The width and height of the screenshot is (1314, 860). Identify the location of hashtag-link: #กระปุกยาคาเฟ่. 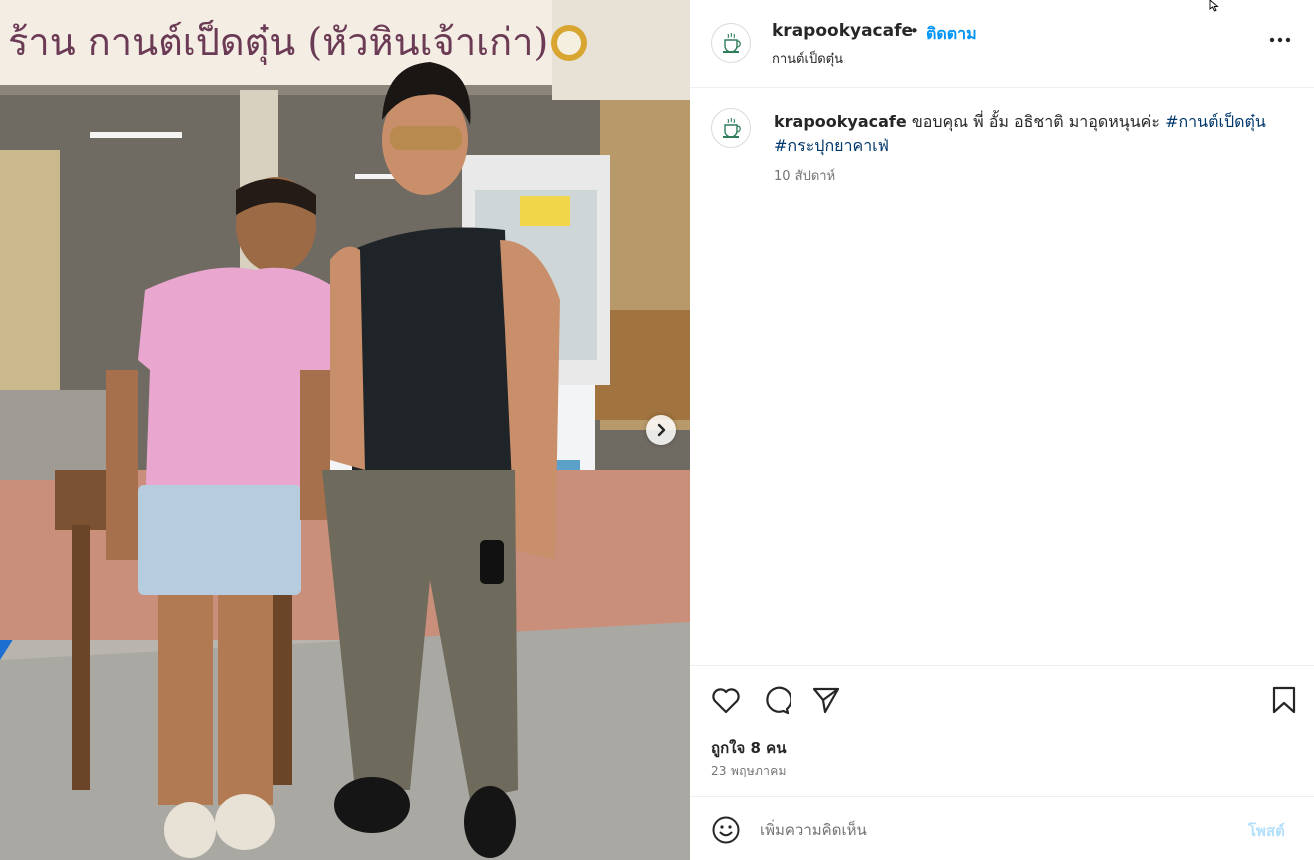
(831, 145).